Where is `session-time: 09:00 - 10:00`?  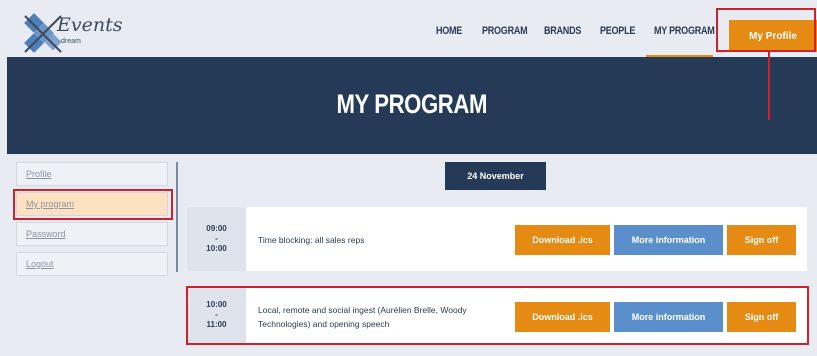 session-time: 09:00 - 10:00 is located at coordinates (216, 239).